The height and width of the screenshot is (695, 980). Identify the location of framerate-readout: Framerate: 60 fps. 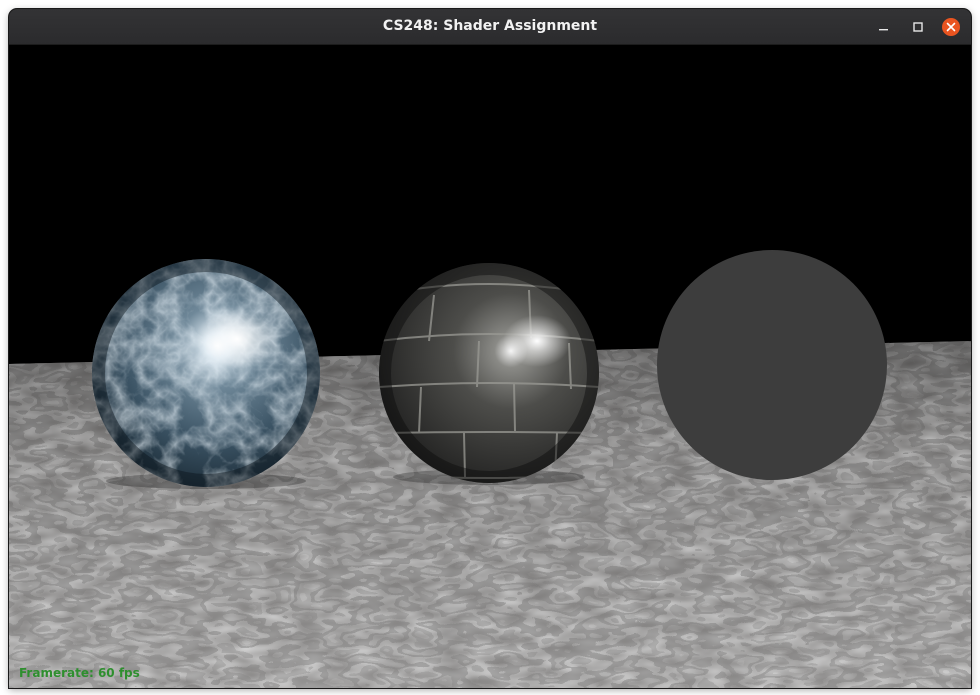
(79, 673).